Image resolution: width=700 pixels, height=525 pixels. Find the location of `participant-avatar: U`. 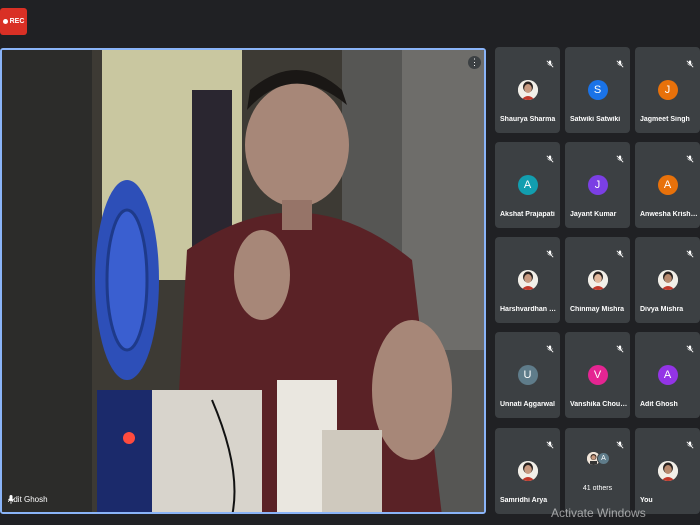

participant-avatar: U is located at coordinates (527, 375).